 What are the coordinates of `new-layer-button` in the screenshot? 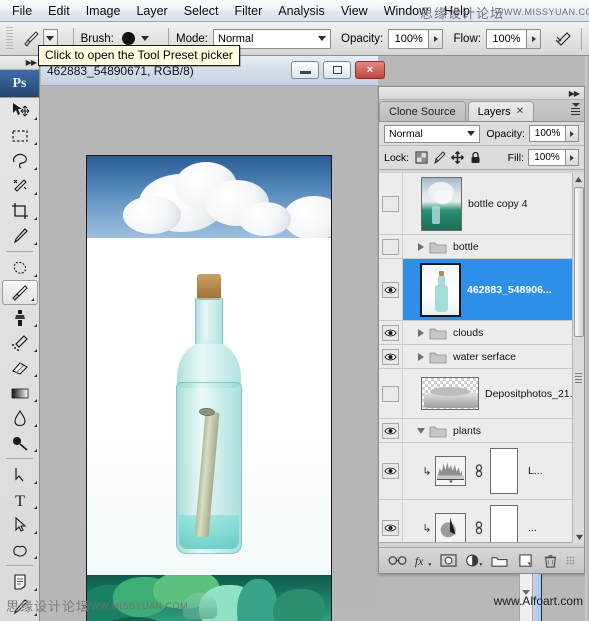 It's located at (525, 561).